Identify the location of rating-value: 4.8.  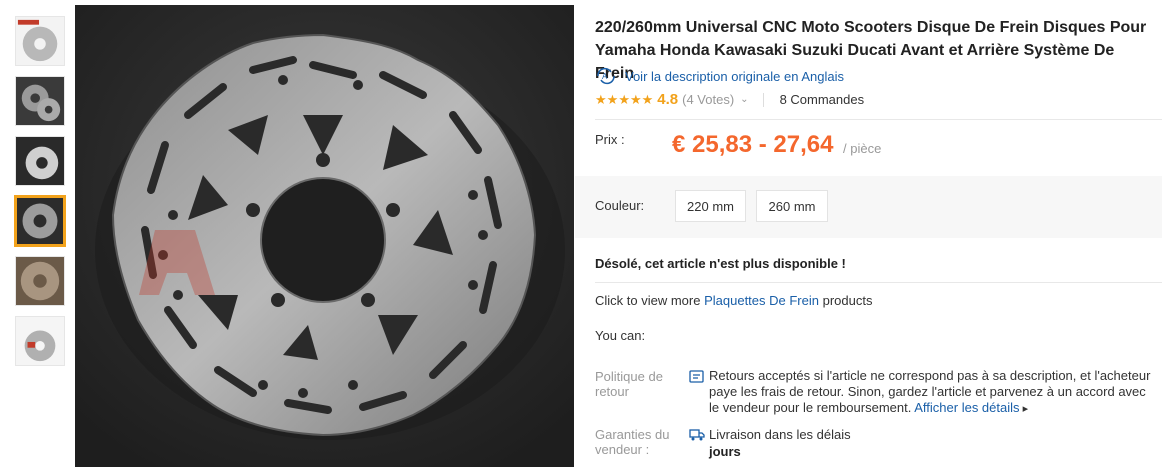
(668, 99).